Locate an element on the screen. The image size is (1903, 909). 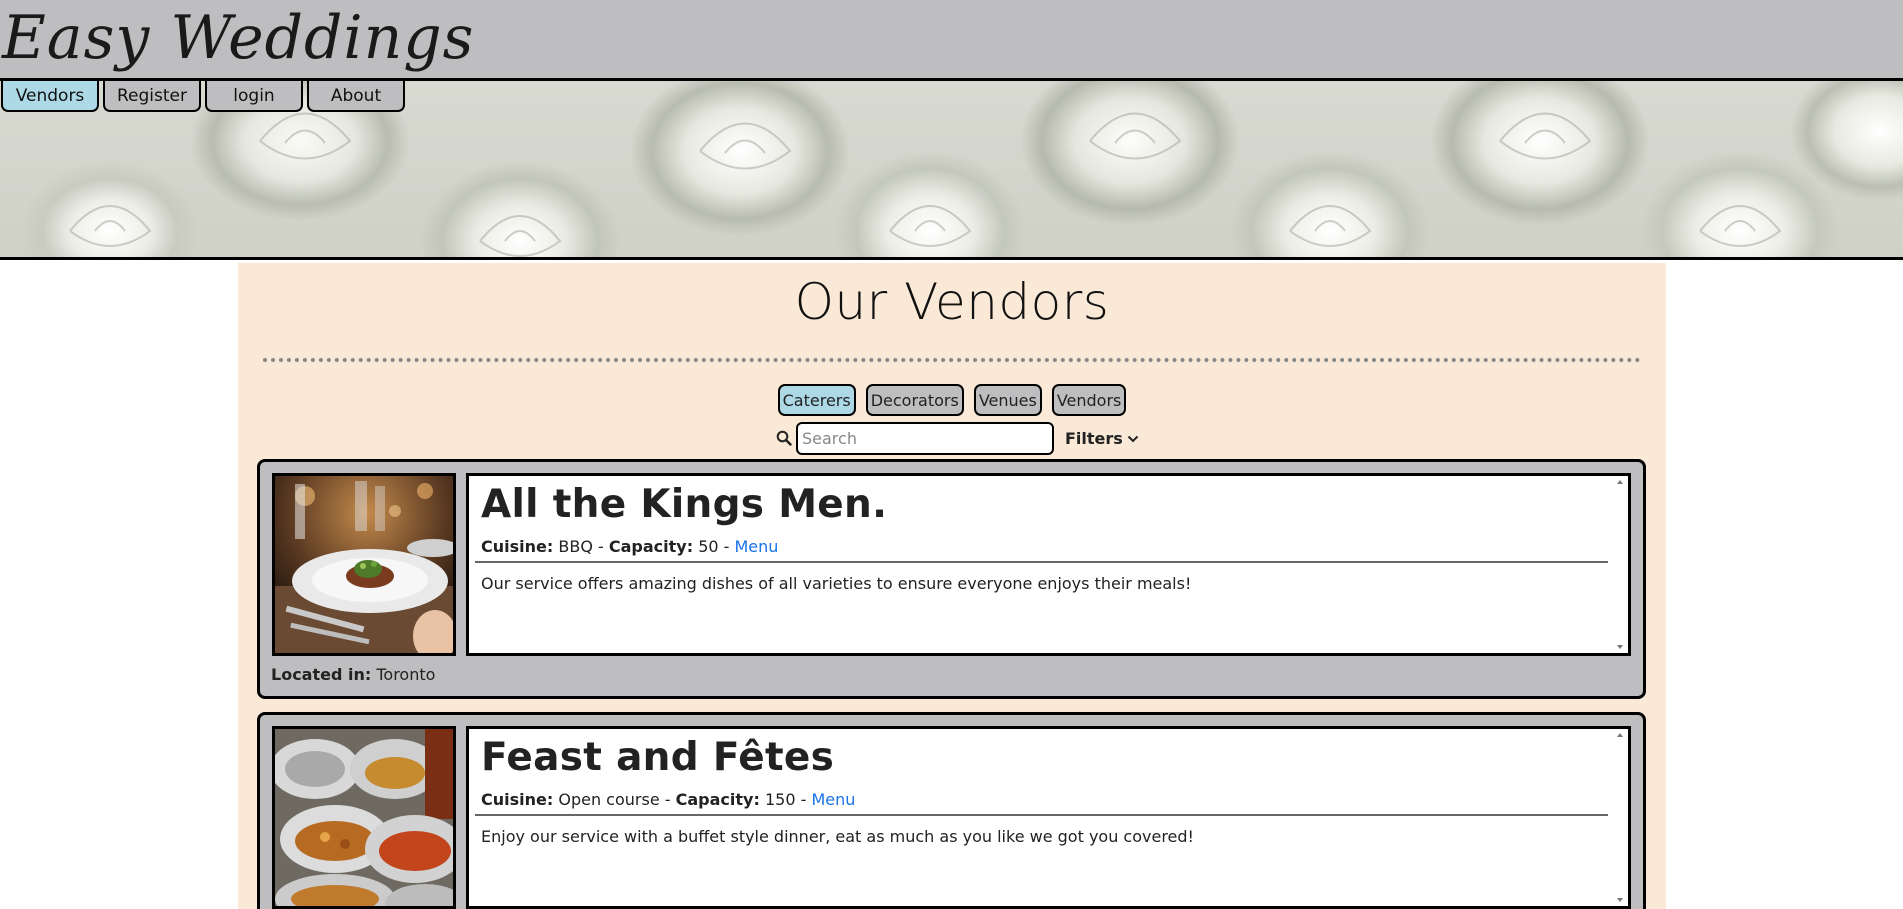
capacity-value: 150 is located at coordinates (780, 799).